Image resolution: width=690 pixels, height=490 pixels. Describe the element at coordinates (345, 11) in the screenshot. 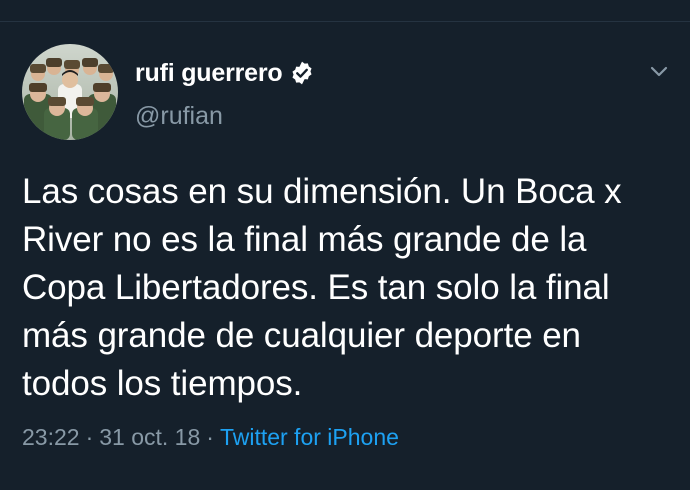

I see `top-divider` at that location.